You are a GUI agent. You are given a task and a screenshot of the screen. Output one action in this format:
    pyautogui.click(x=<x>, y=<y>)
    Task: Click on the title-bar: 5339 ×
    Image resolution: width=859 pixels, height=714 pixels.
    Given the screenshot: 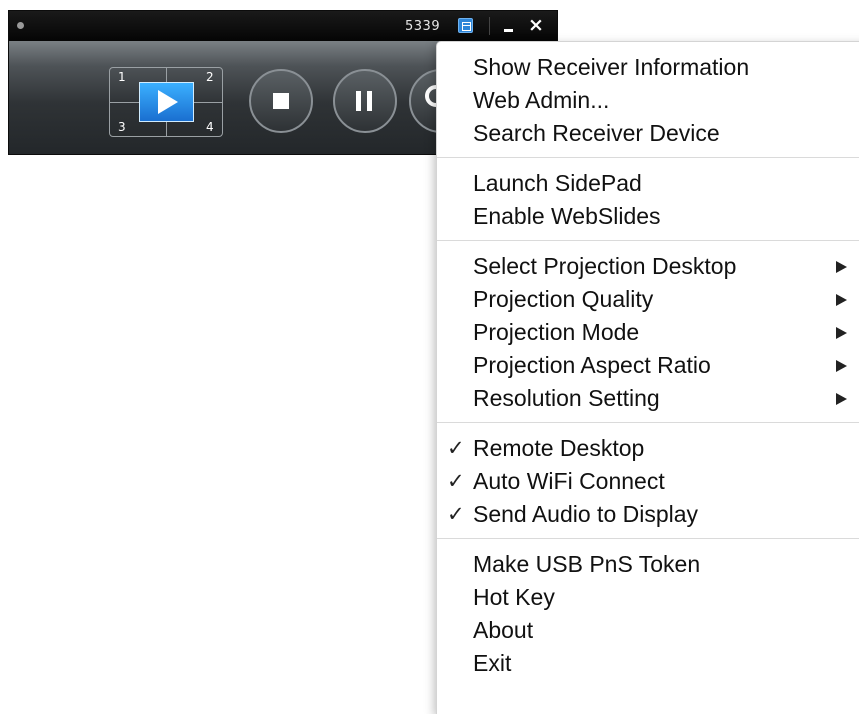 What is the action you would take?
    pyautogui.click(x=283, y=26)
    